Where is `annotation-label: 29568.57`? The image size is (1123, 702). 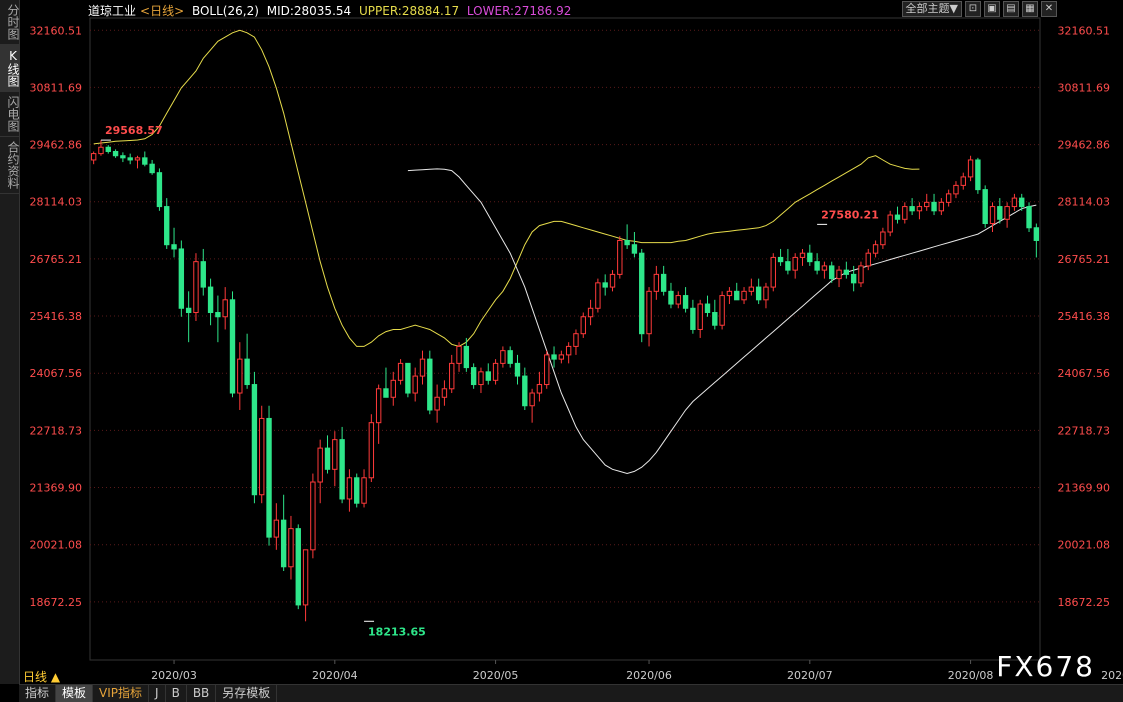 annotation-label: 29568.57 is located at coordinates (134, 130).